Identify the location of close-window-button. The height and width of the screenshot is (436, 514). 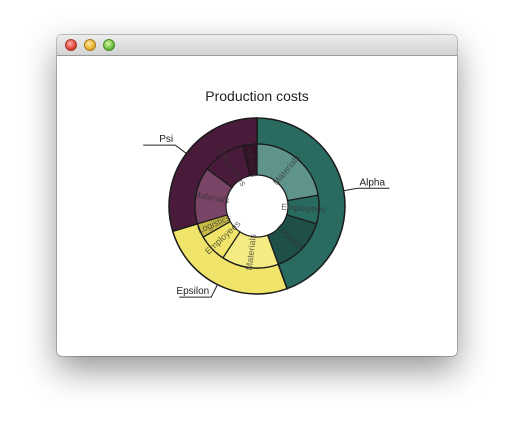
(71, 45).